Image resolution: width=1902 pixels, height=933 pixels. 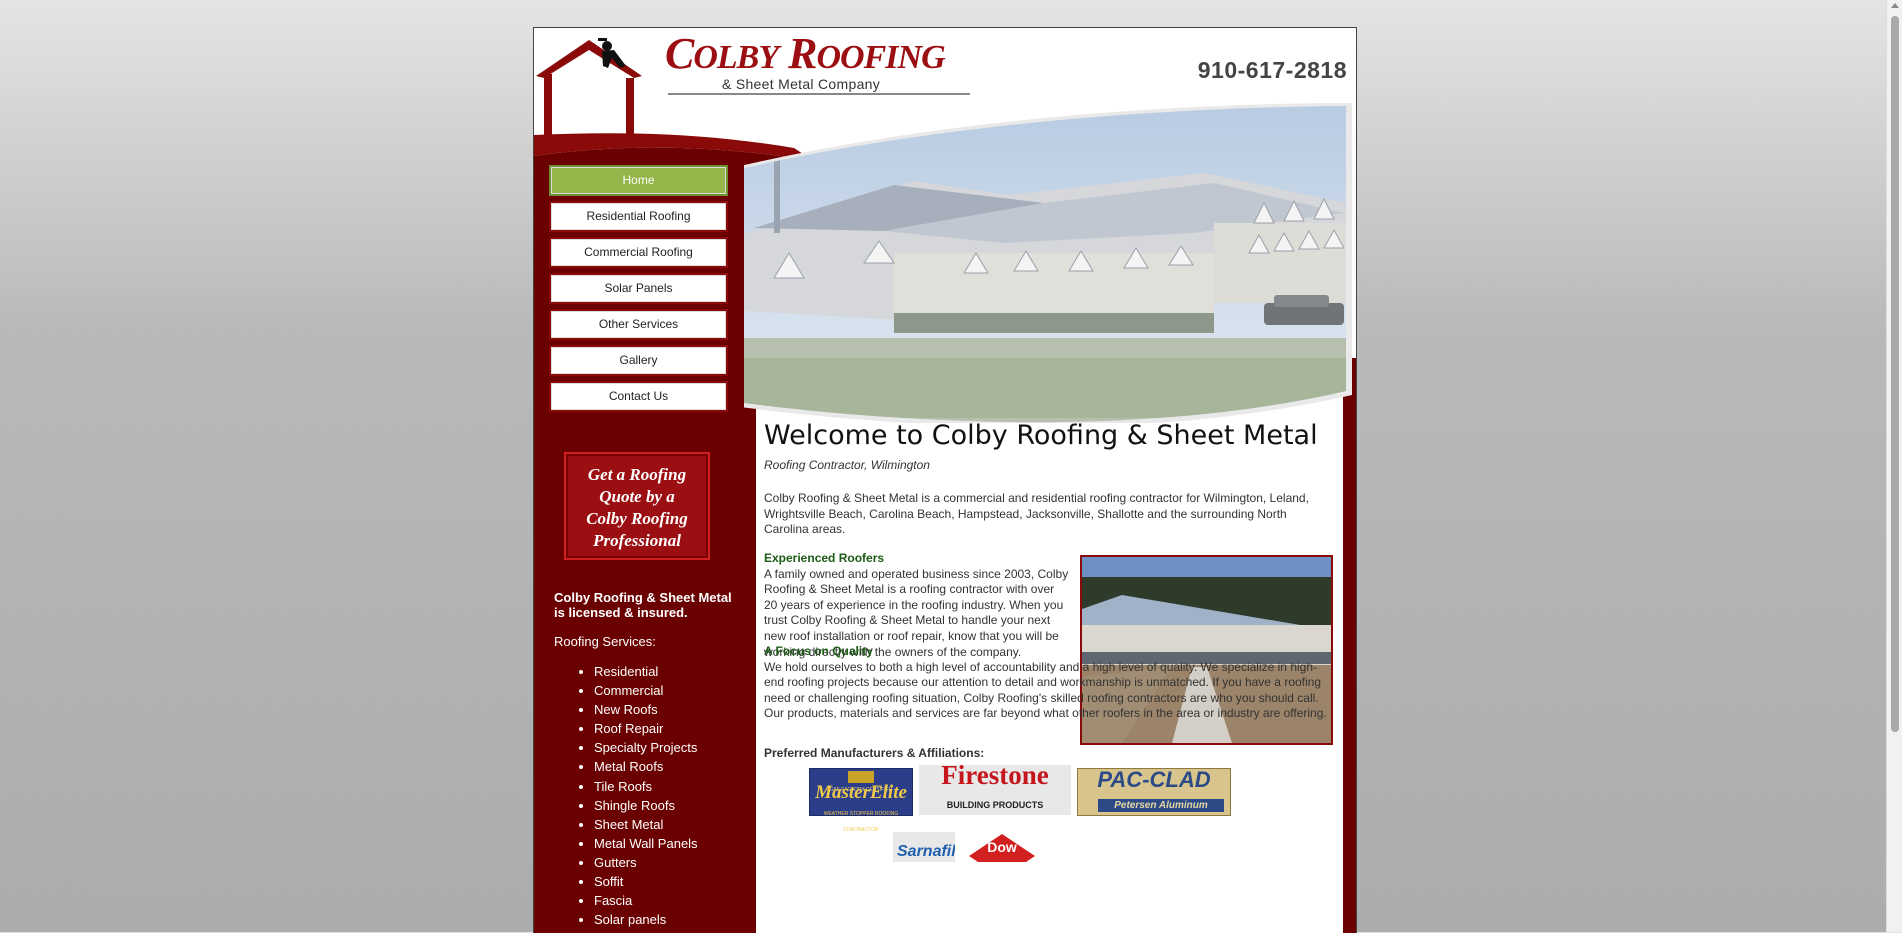 What do you see at coordinates (638, 360) in the screenshot?
I see `nav-gallery: Gallery` at bounding box center [638, 360].